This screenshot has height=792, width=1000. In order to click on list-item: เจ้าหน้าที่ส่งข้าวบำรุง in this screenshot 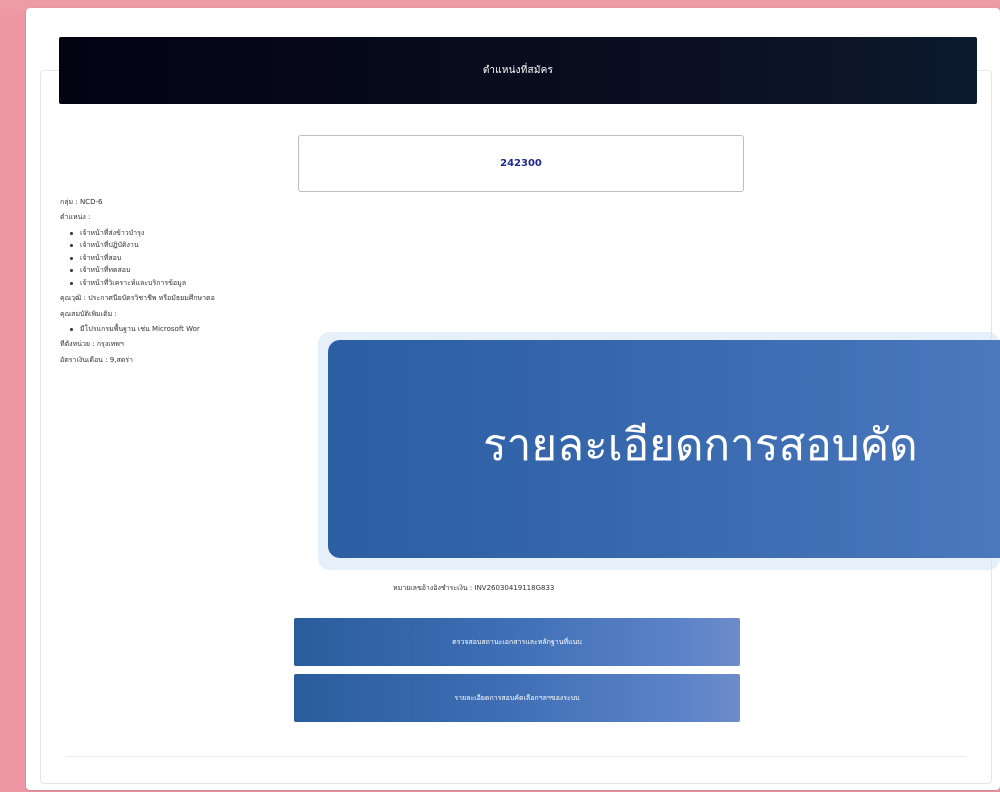, I will do `click(210, 233)`.